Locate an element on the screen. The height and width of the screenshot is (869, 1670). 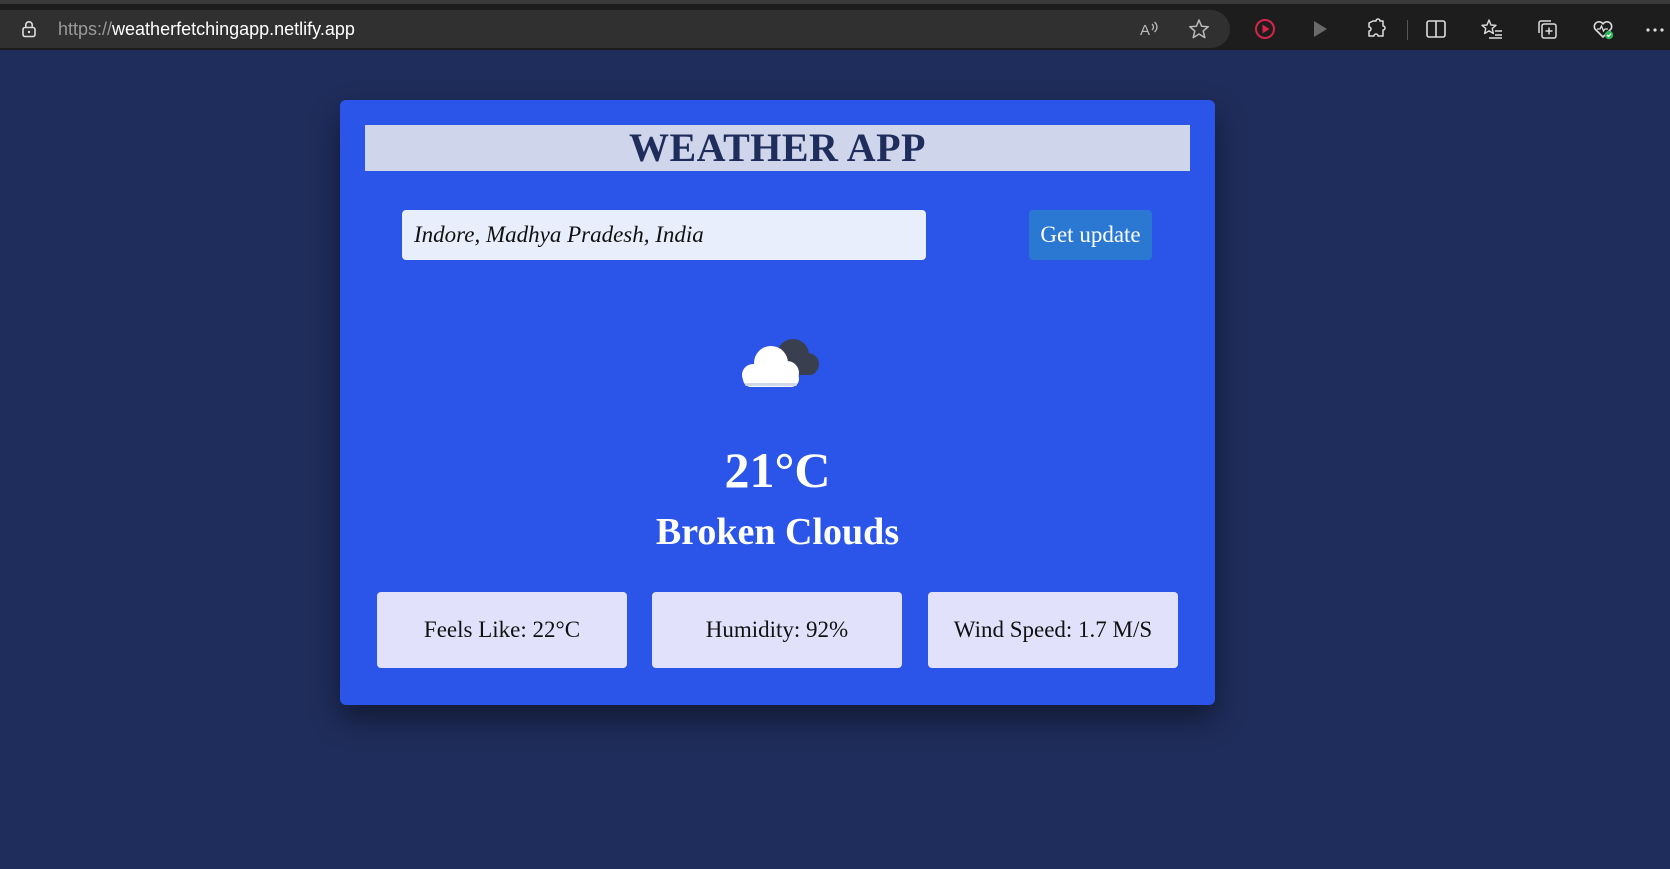
lock-icon is located at coordinates (29, 29).